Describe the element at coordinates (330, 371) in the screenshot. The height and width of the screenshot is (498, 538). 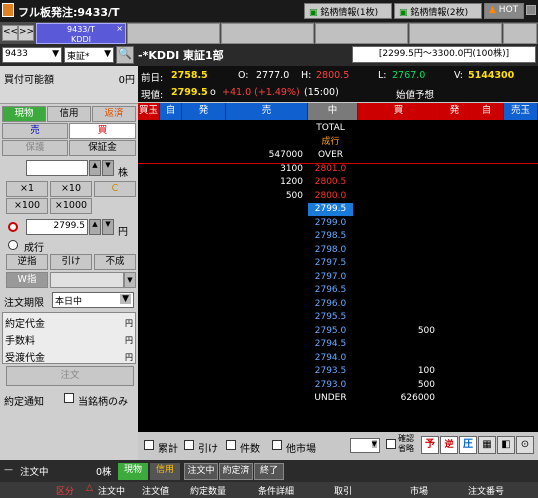
I see `book-price: 2793.5` at that location.